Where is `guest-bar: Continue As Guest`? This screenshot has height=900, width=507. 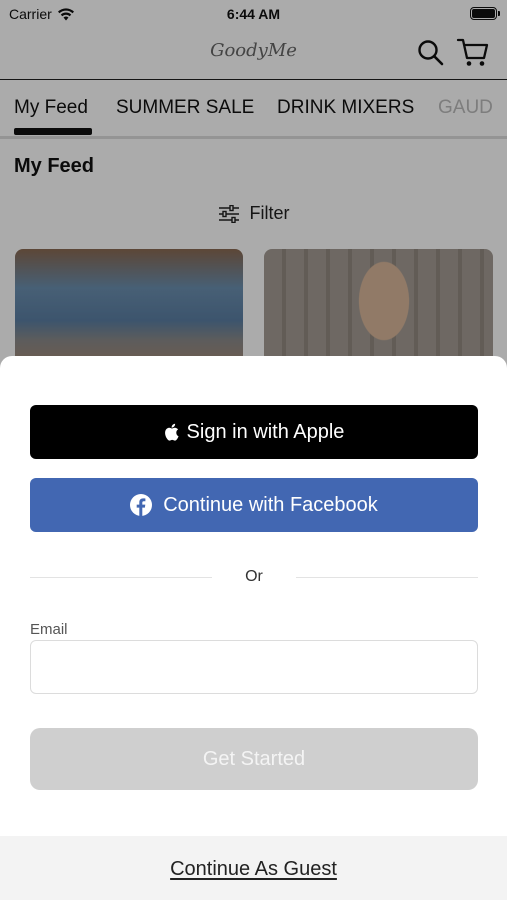 guest-bar: Continue As Guest is located at coordinates (253, 868).